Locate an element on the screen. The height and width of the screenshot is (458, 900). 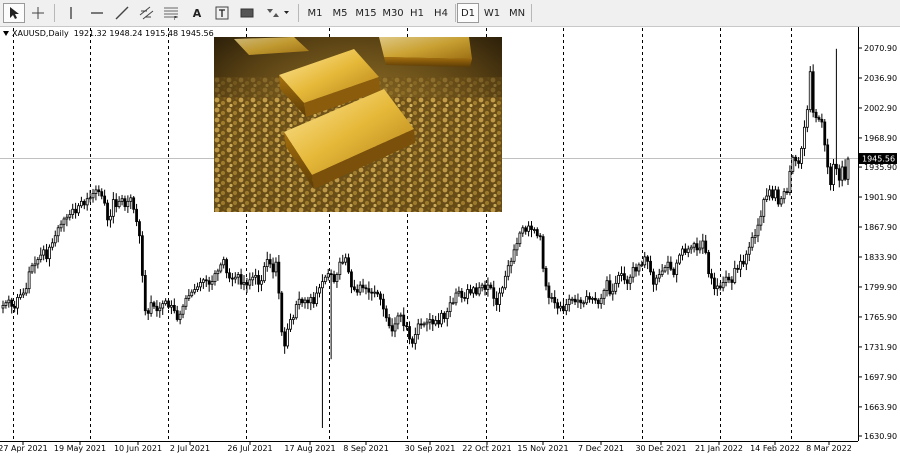
timeframe-label: M30 is located at coordinates (393, 13).